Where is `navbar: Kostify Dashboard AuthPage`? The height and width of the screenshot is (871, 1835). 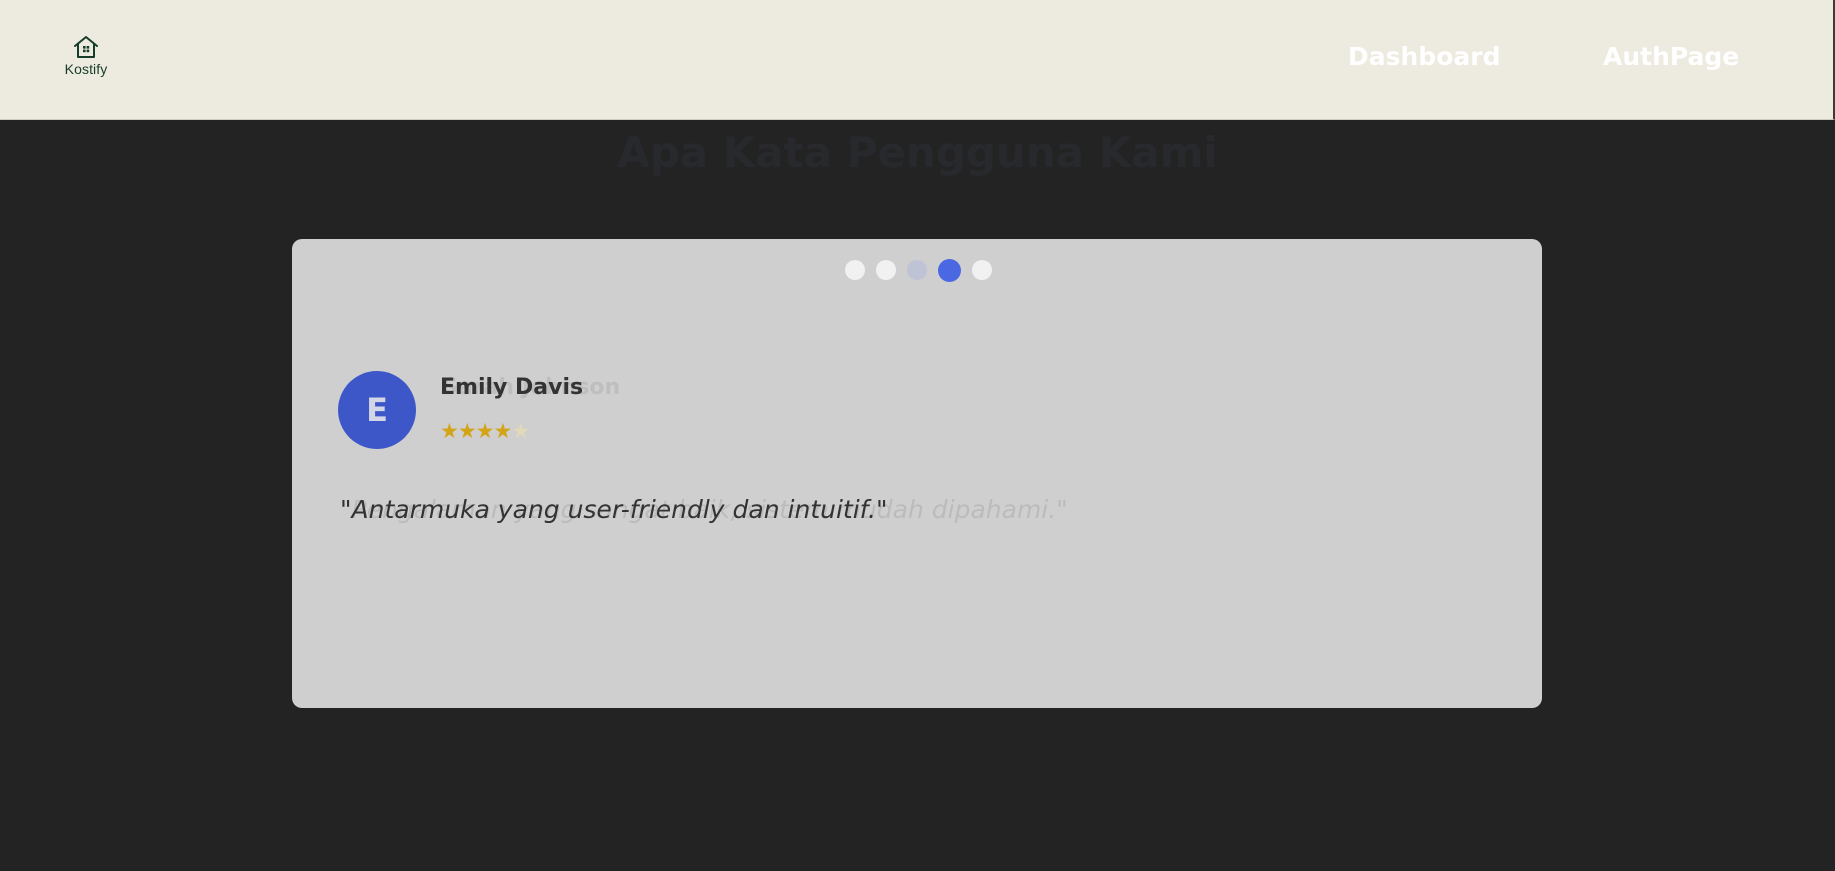
navbar: Kostify Dashboard AuthPage is located at coordinates (917, 60).